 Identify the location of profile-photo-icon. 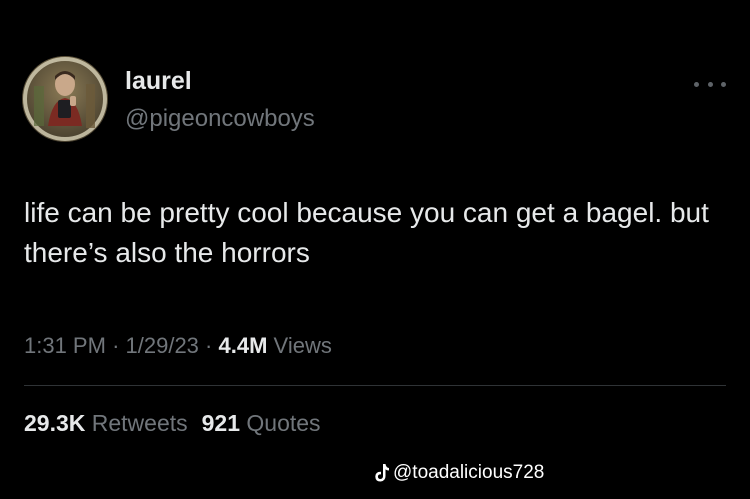
(65, 99).